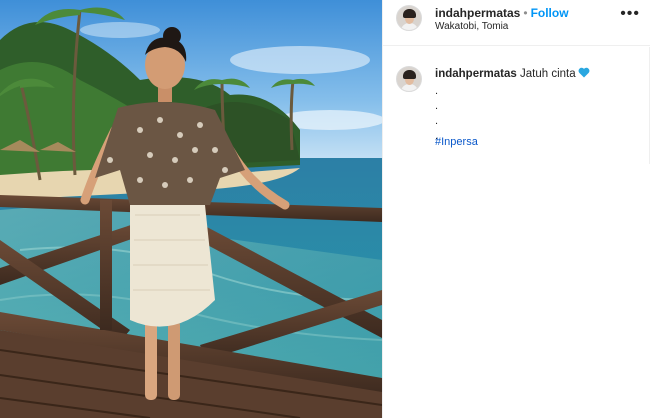  Describe the element at coordinates (548, 74) in the screenshot. I see `caption-text: Jatuh cinta` at that location.